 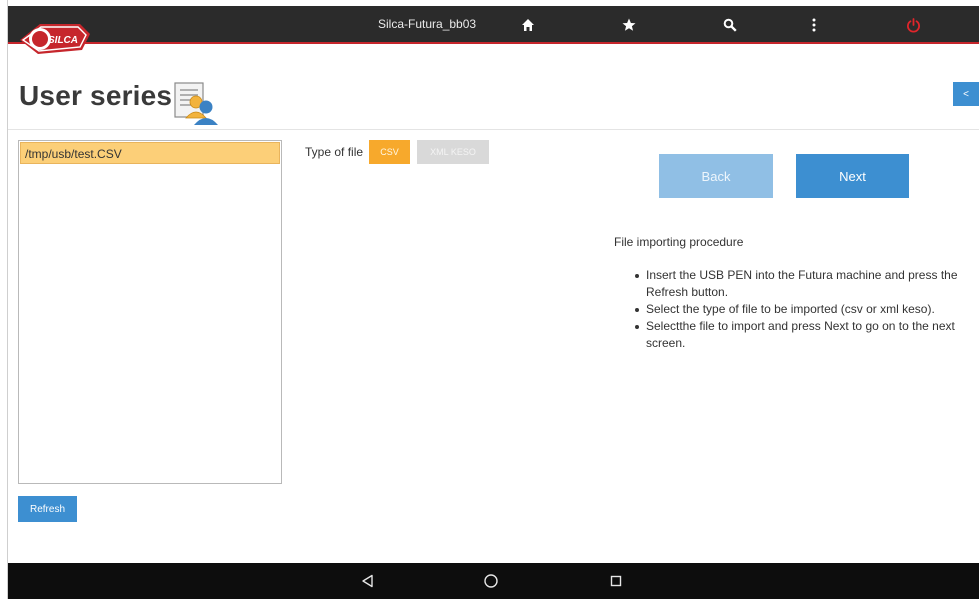 What do you see at coordinates (453, 152) in the screenshot?
I see `file-type-xml-keso-button: XML KESO` at bounding box center [453, 152].